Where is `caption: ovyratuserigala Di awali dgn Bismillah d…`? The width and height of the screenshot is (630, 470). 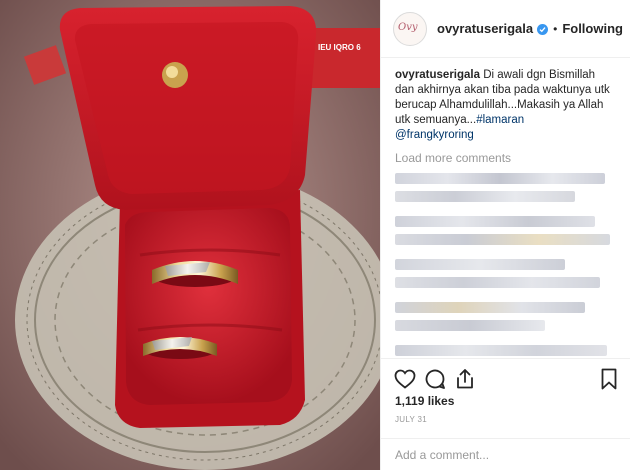
caption: ovyratuserigala Di awali dgn Bismillah d… is located at coordinates (506, 105).